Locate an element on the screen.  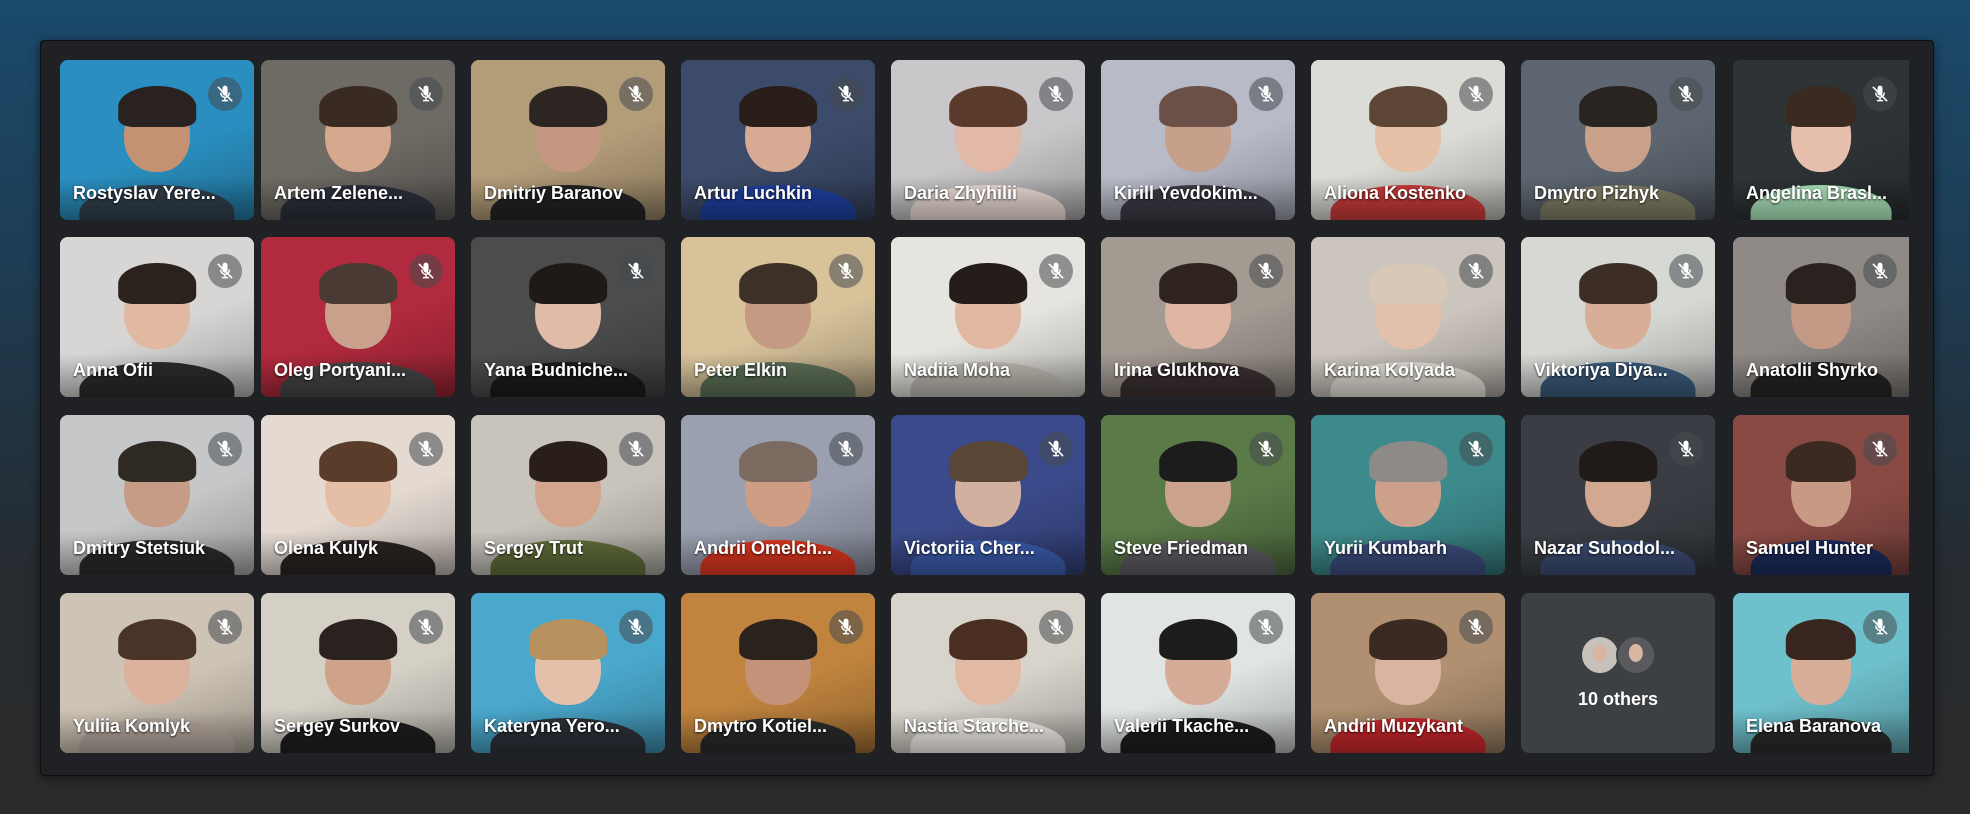
participant-tile: Sergey Trut is located at coordinates (568, 495).